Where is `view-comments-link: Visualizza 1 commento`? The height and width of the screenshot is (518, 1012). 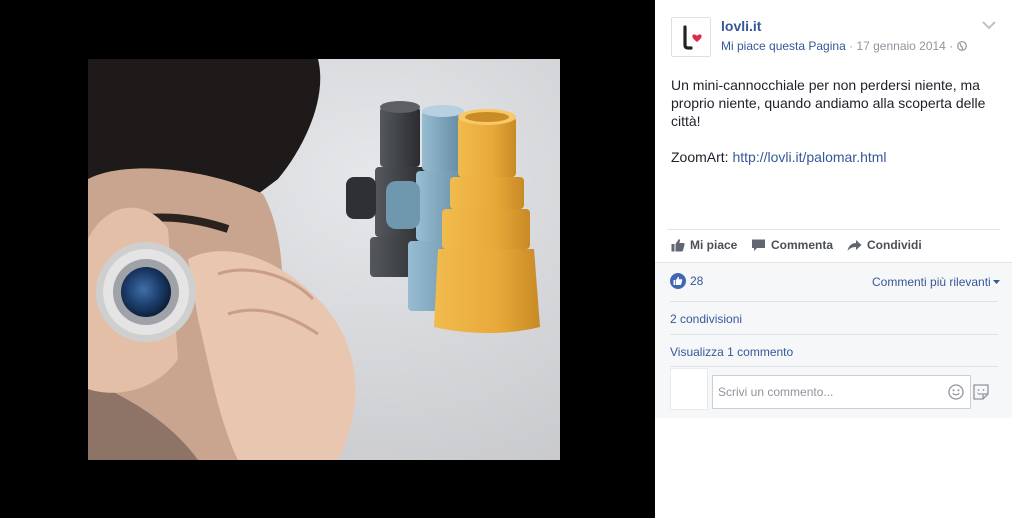 view-comments-link: Visualizza 1 commento is located at coordinates (834, 352).